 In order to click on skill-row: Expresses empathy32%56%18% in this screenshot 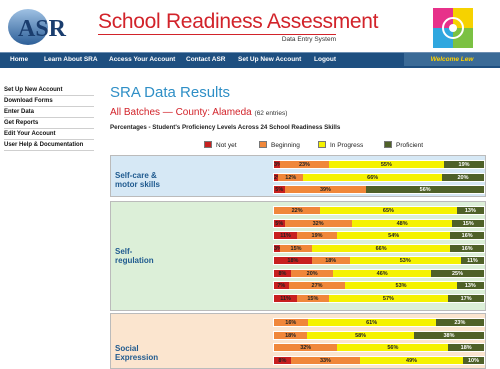, I will do `click(299, 348)`.